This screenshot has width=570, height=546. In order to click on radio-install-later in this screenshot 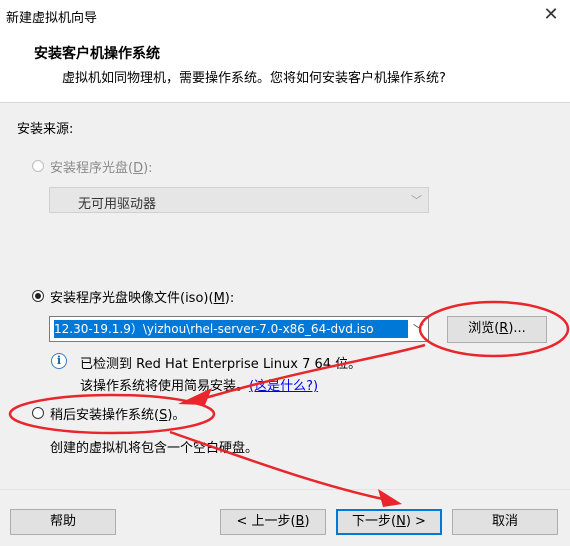, I will do `click(38, 413)`.